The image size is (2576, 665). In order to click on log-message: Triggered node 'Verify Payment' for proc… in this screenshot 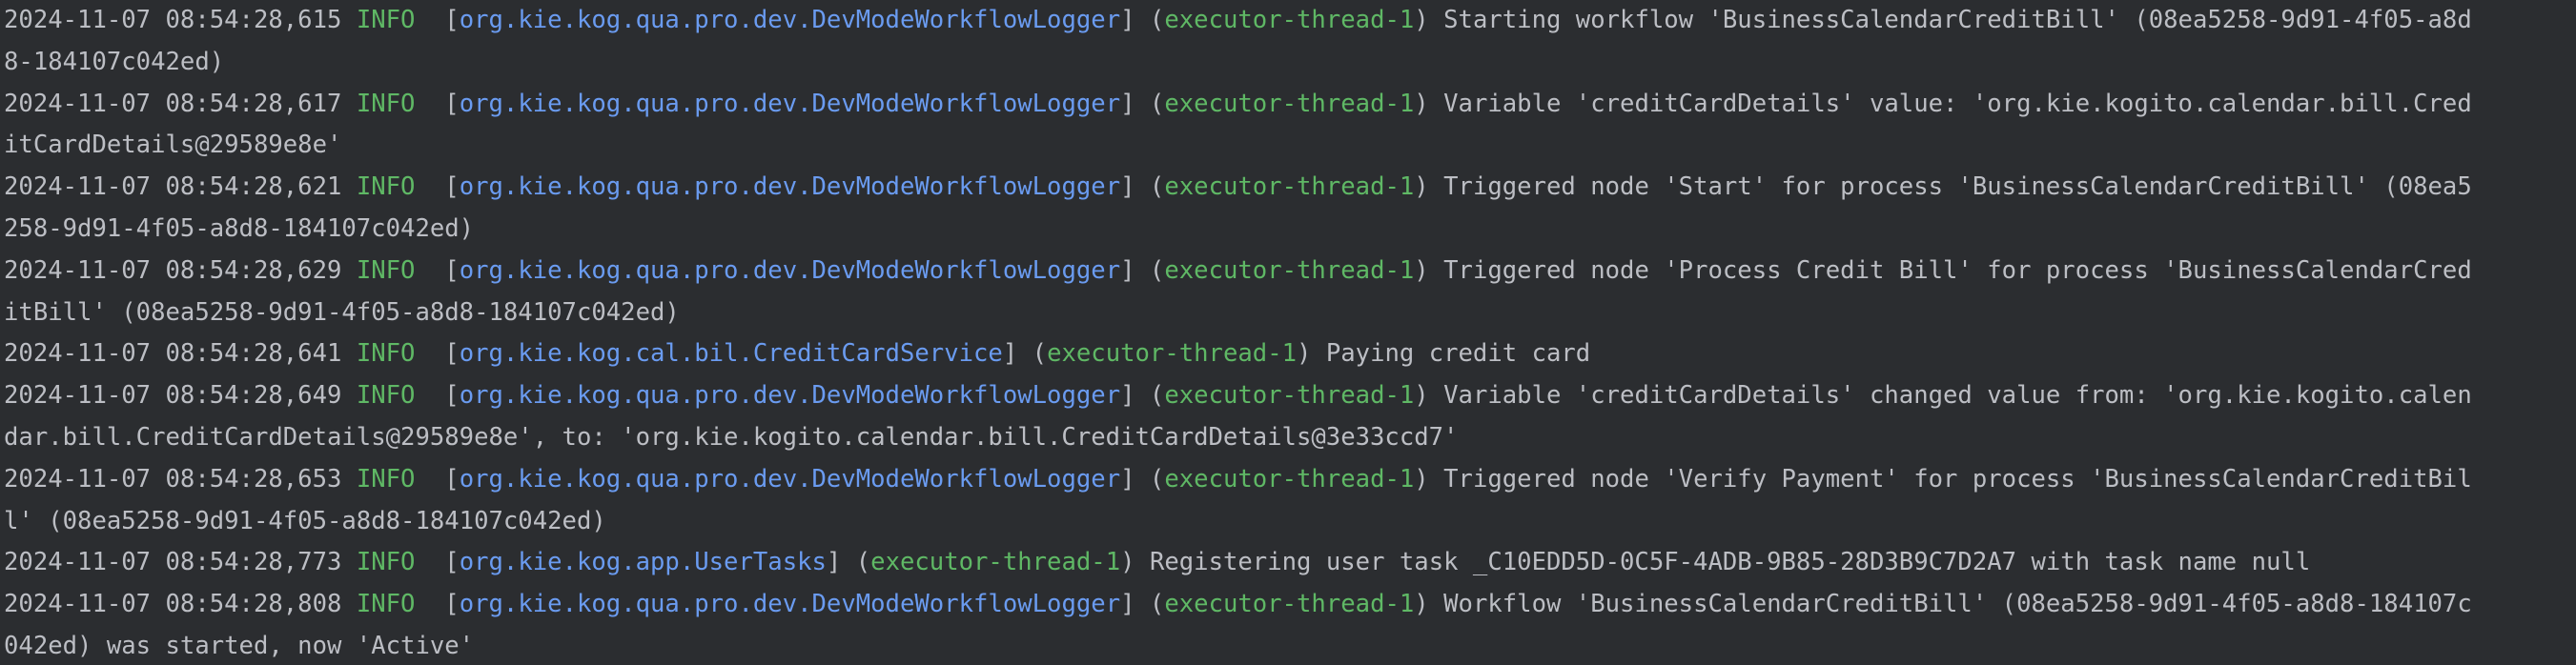, I will do `click(1958, 479)`.